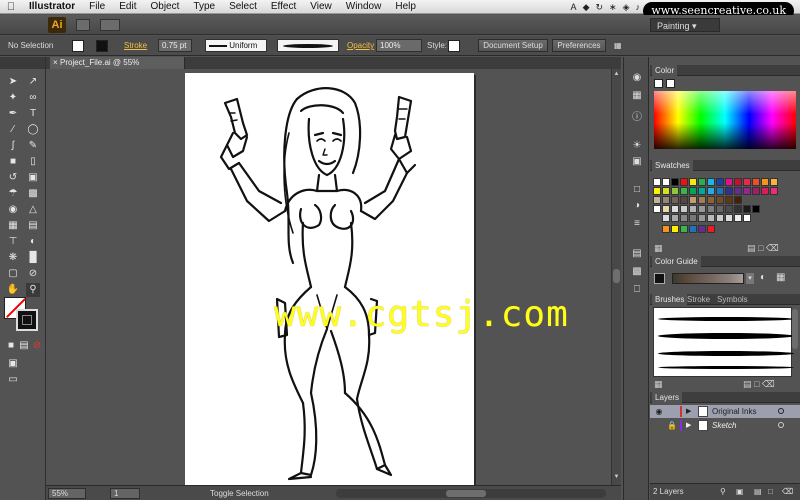 The image size is (800, 500). I want to click on free-transform-tool-icon: ▩, so click(33, 194).